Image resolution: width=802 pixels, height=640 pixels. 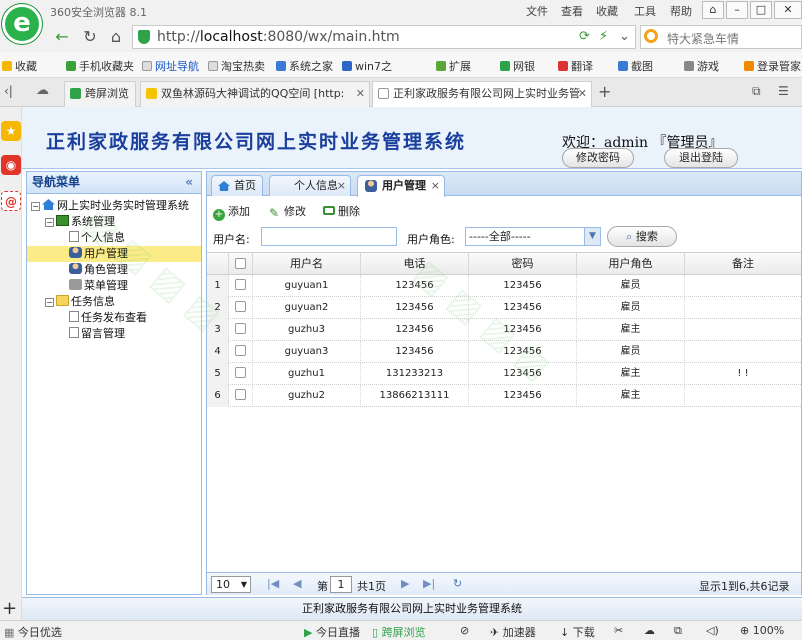 I want to click on tab-user-mgmt: 用户管理 ×, so click(x=401, y=186).